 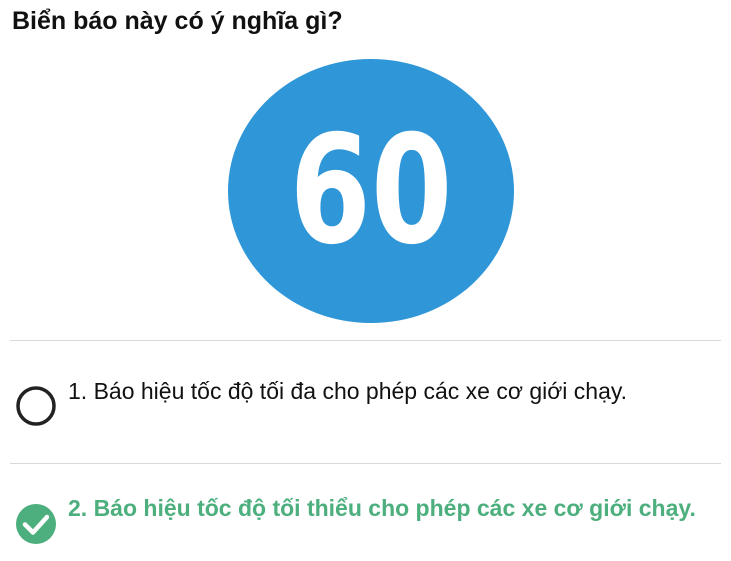 What do you see at coordinates (36, 524) in the screenshot?
I see `check-circle-icon` at bounding box center [36, 524].